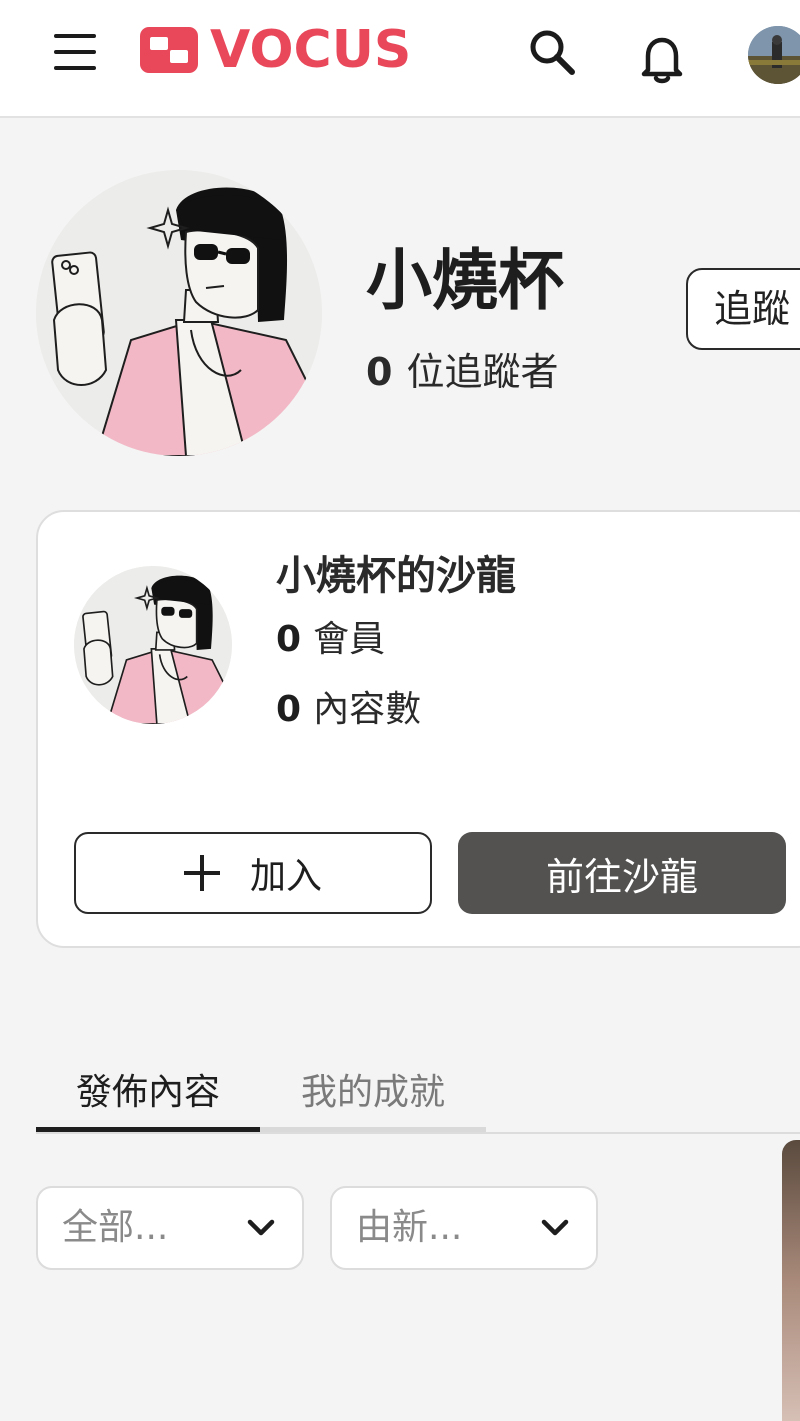 The width and height of the screenshot is (800, 1421). I want to click on content-tabs: 發佈內容 我的成就, so click(418, 1098).